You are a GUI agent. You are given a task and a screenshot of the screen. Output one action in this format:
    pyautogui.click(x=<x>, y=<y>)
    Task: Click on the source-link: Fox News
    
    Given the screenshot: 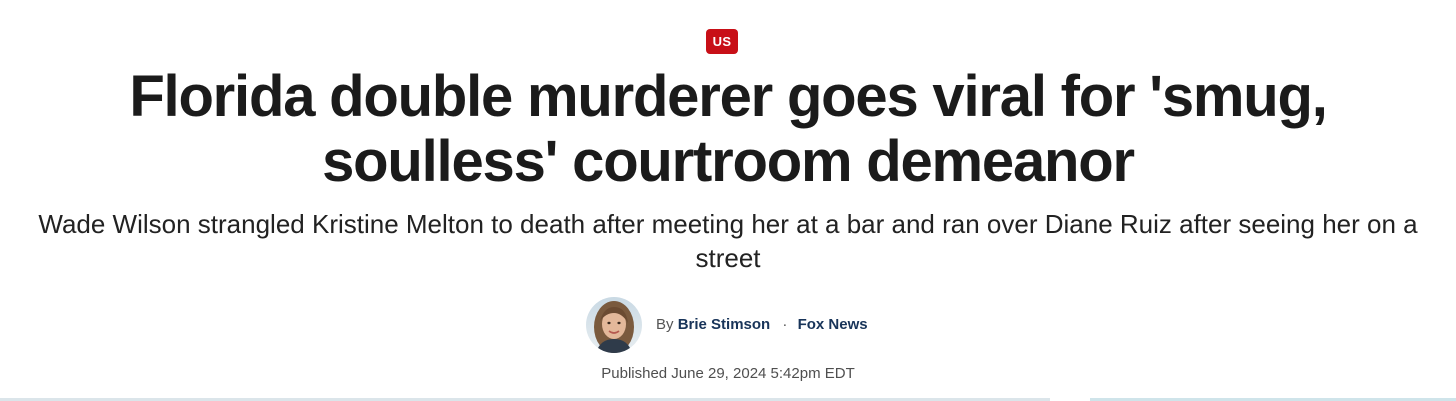 What is the action you would take?
    pyautogui.click(x=833, y=324)
    